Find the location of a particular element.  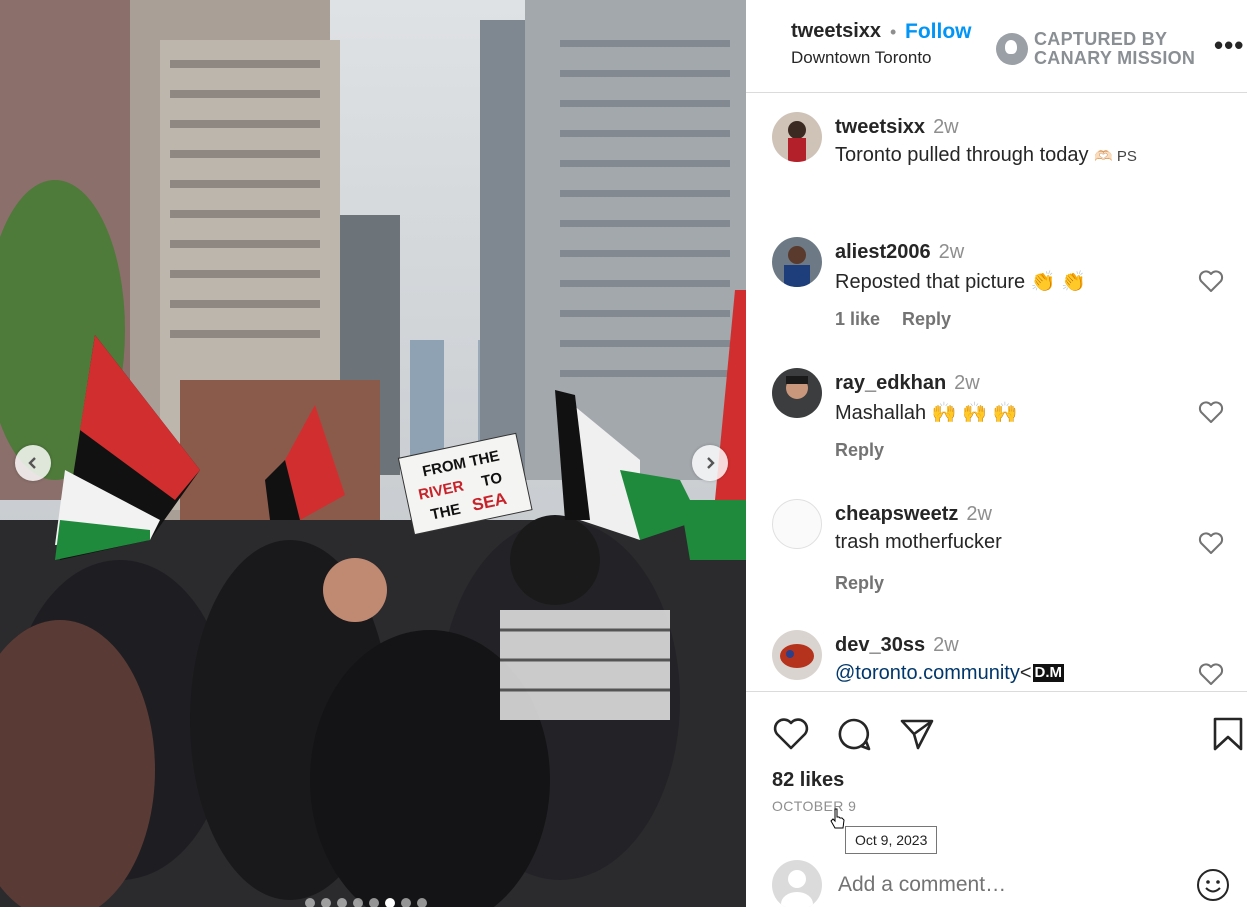

chevron-left-icon is located at coordinates (32, 463).